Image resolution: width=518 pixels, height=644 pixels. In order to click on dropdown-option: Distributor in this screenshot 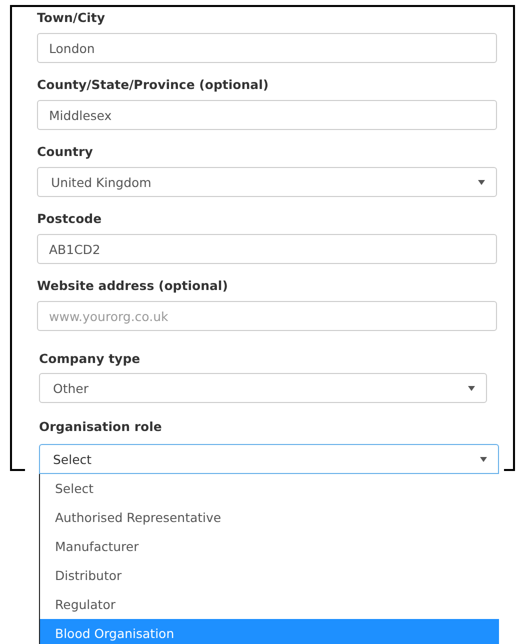, I will do `click(269, 575)`.